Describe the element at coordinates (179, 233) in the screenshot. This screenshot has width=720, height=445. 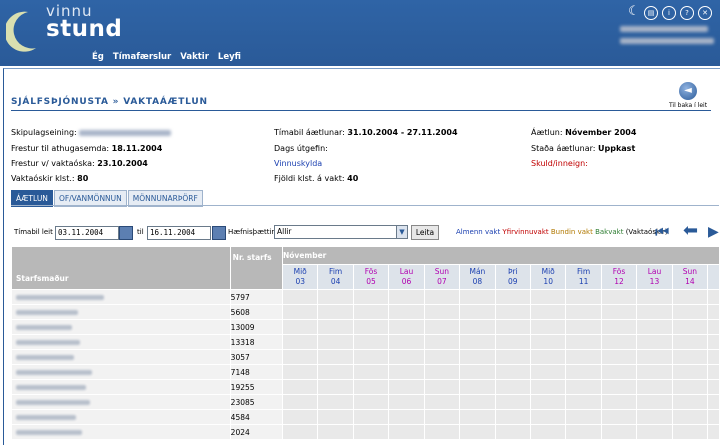
I see `date-to-input: 16.11.2004` at that location.